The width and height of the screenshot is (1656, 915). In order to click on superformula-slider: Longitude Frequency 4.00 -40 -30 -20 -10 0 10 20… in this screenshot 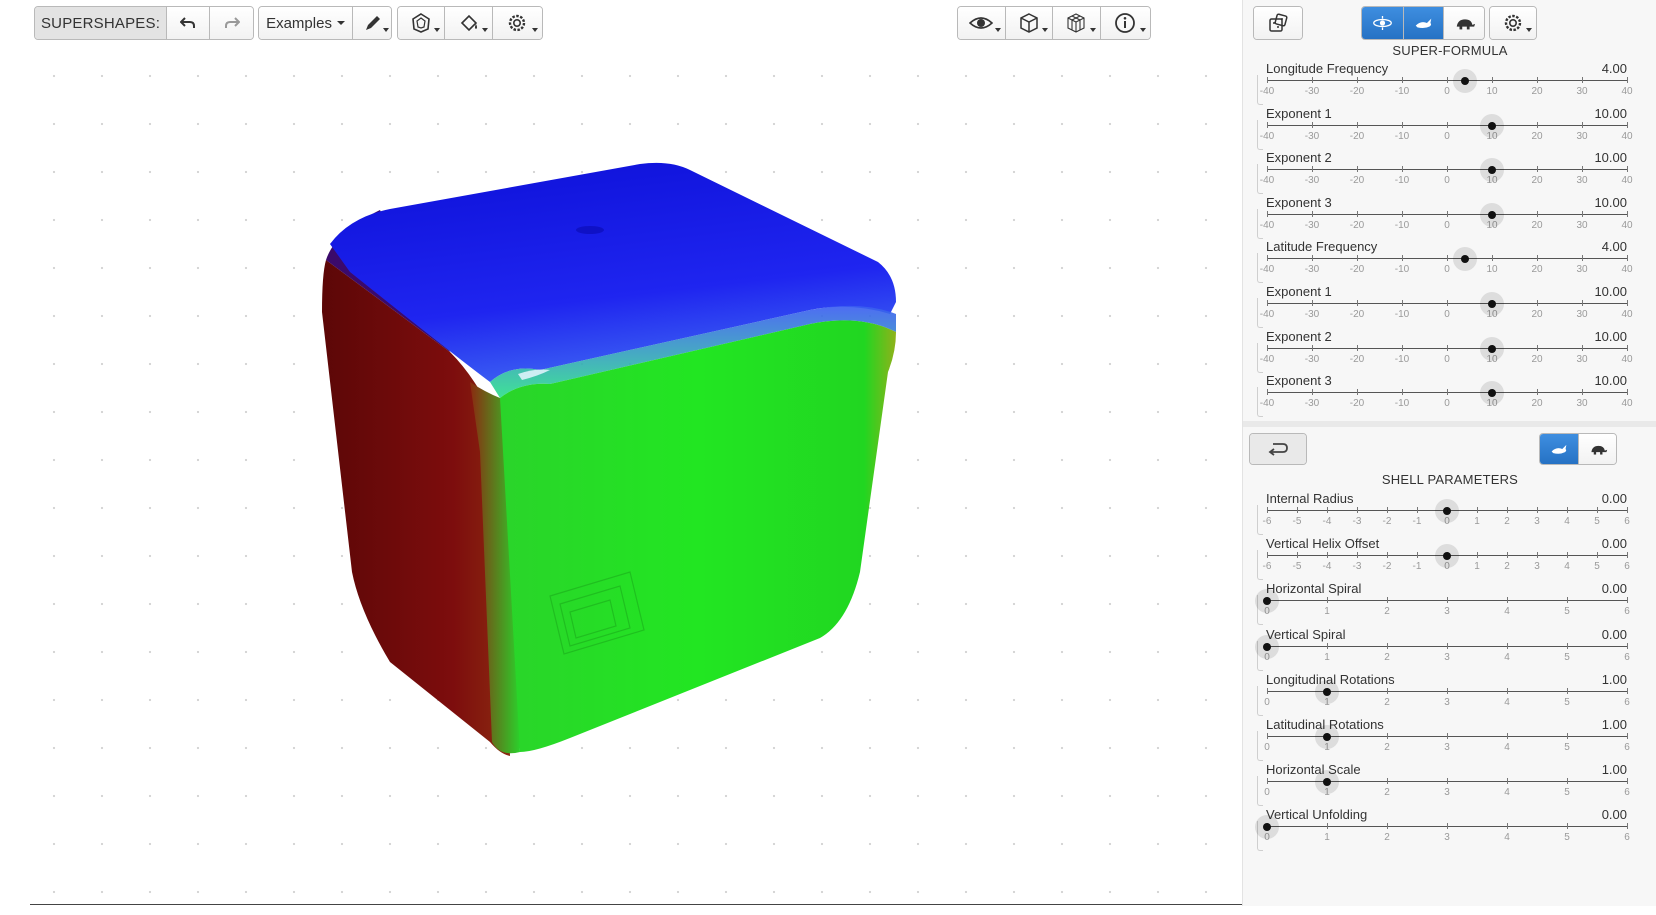, I will do `click(1447, 84)`.